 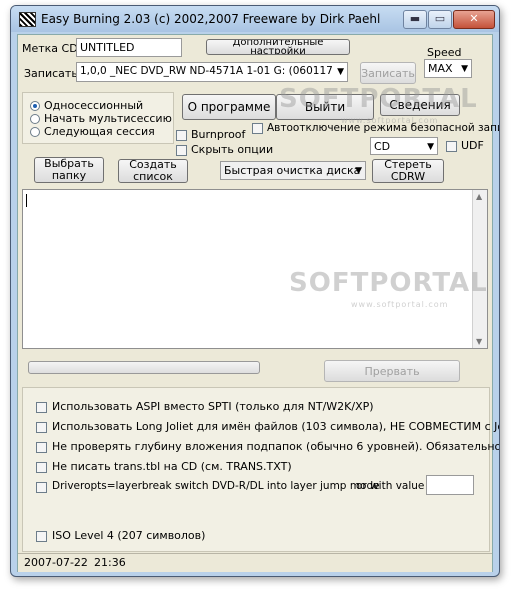 I want to click on watermark-url-2: www.softportal.com, so click(x=400, y=304).